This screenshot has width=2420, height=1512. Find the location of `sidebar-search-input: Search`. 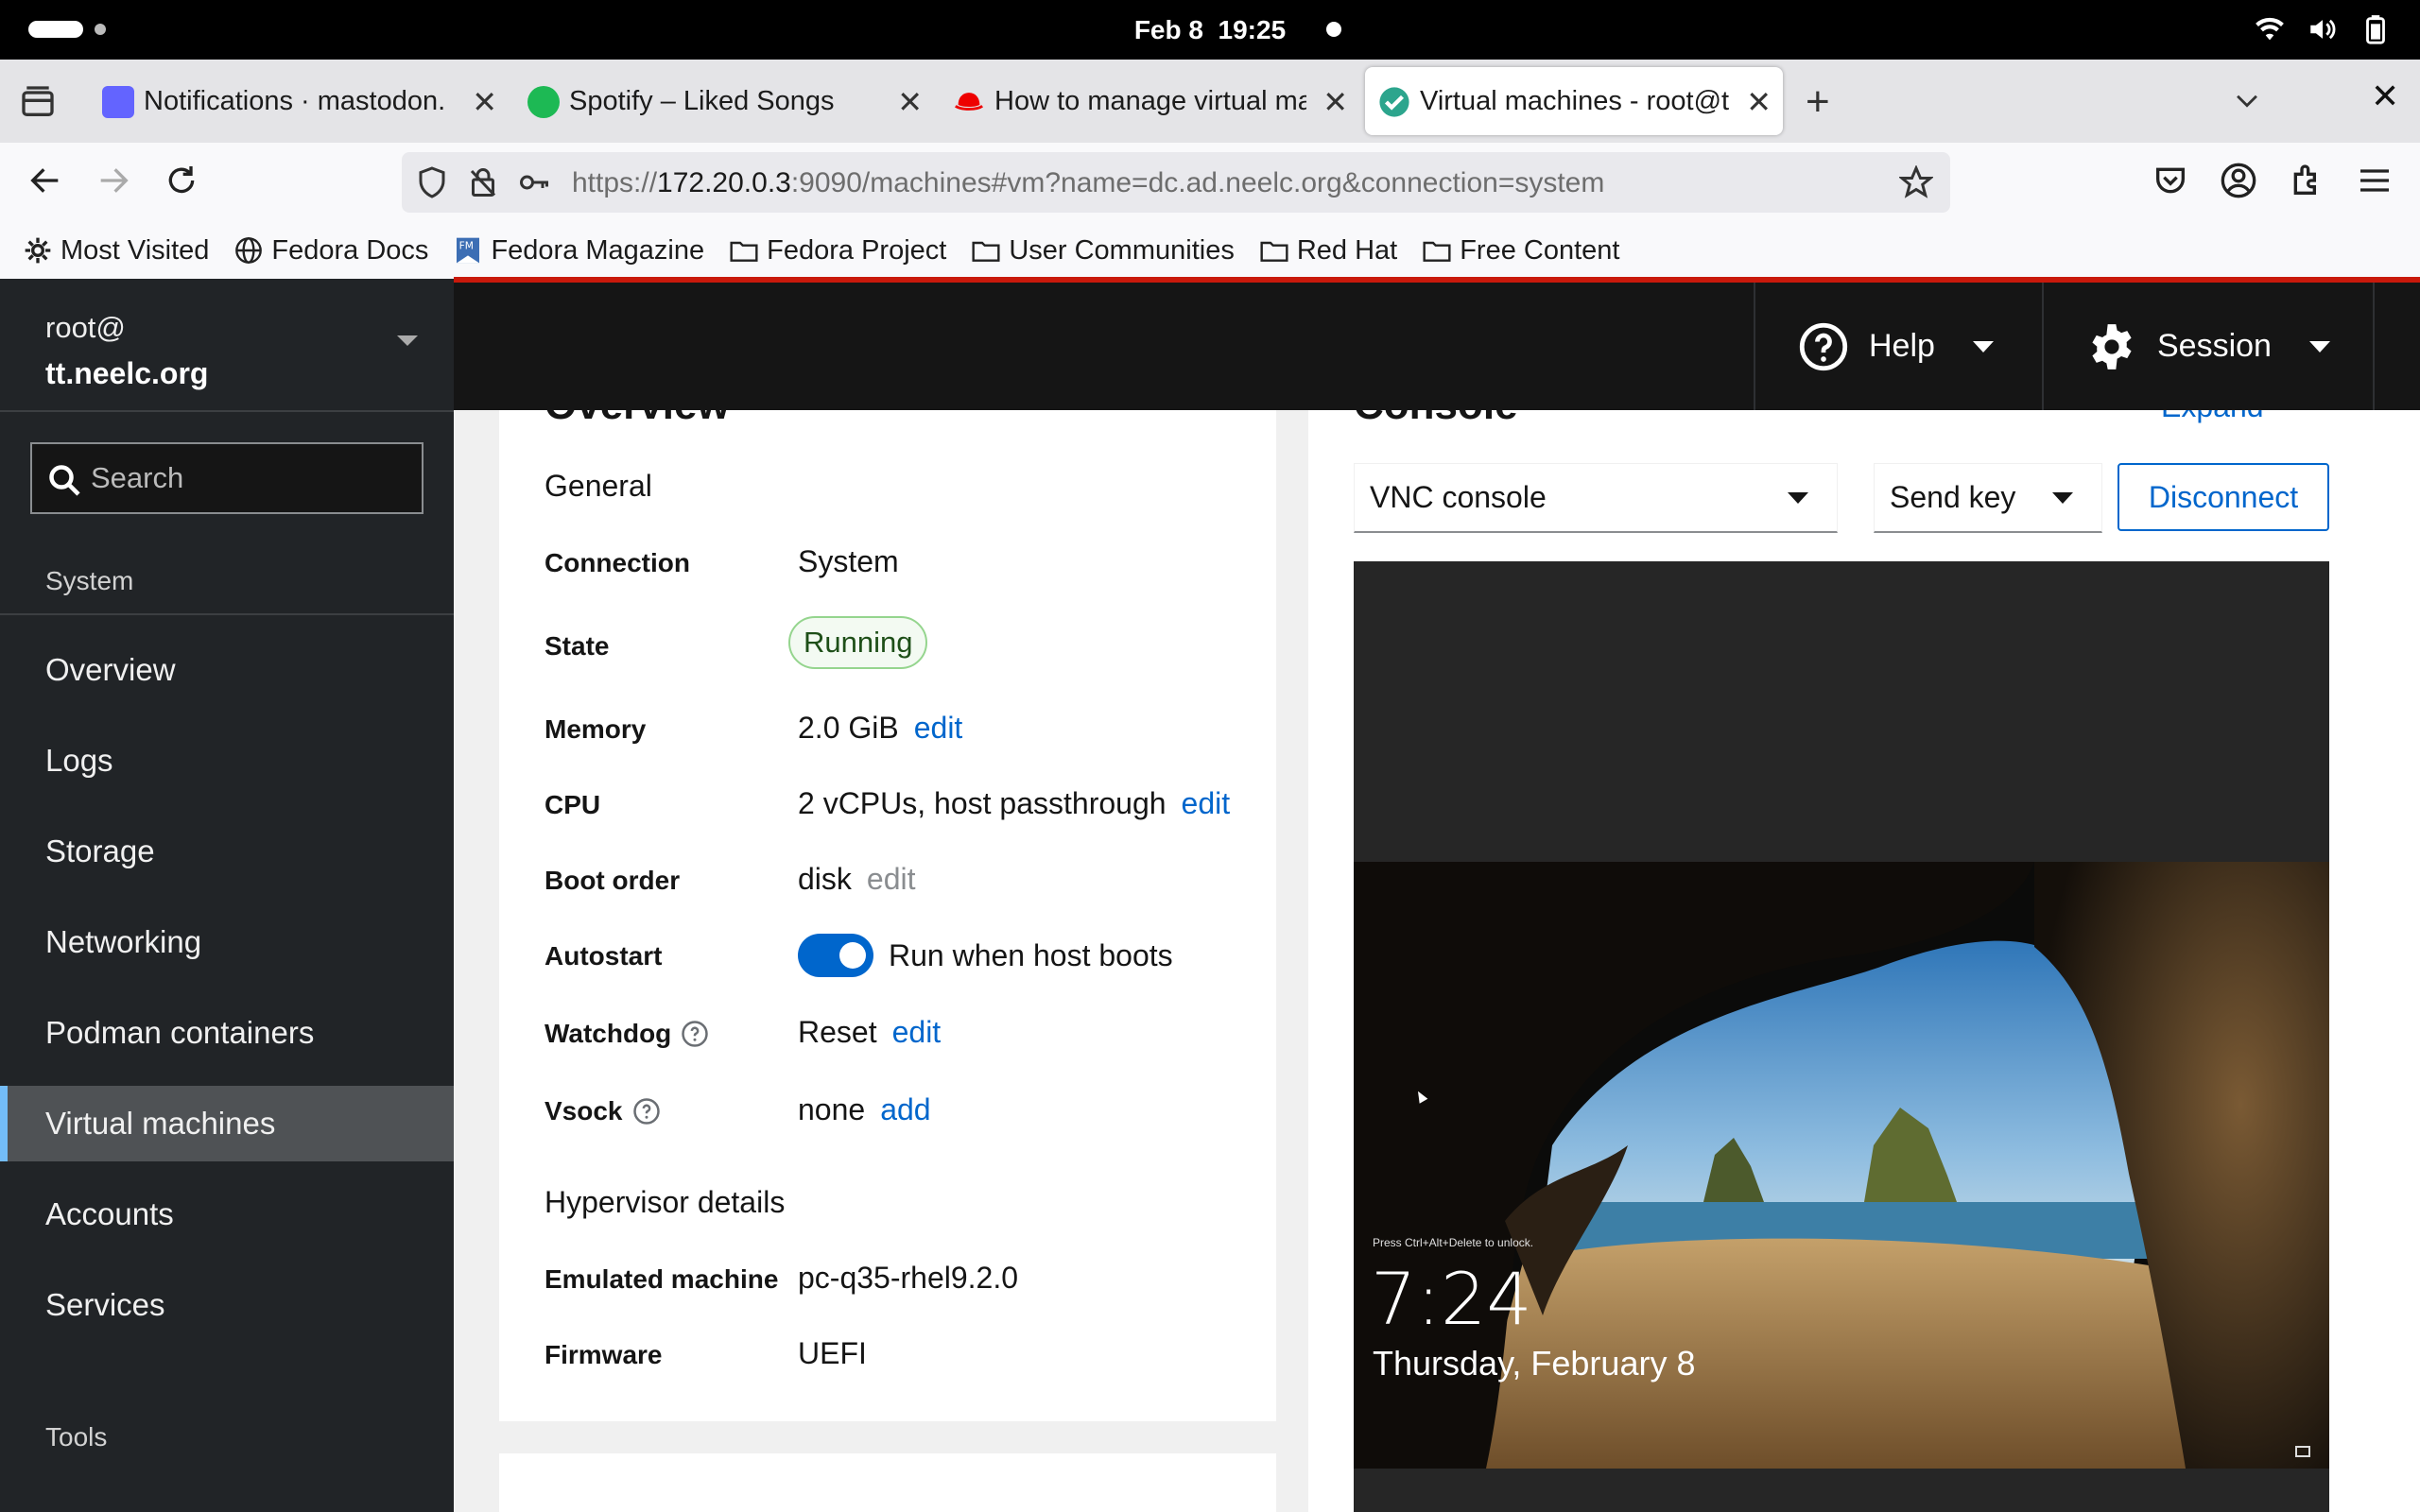

sidebar-search-input: Search is located at coordinates (227, 478).